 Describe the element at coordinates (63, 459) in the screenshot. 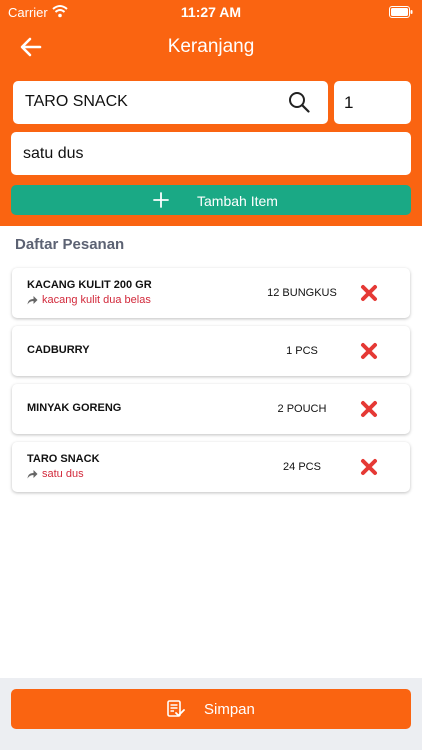

I see `order-item-name: TARO SNACK` at that location.